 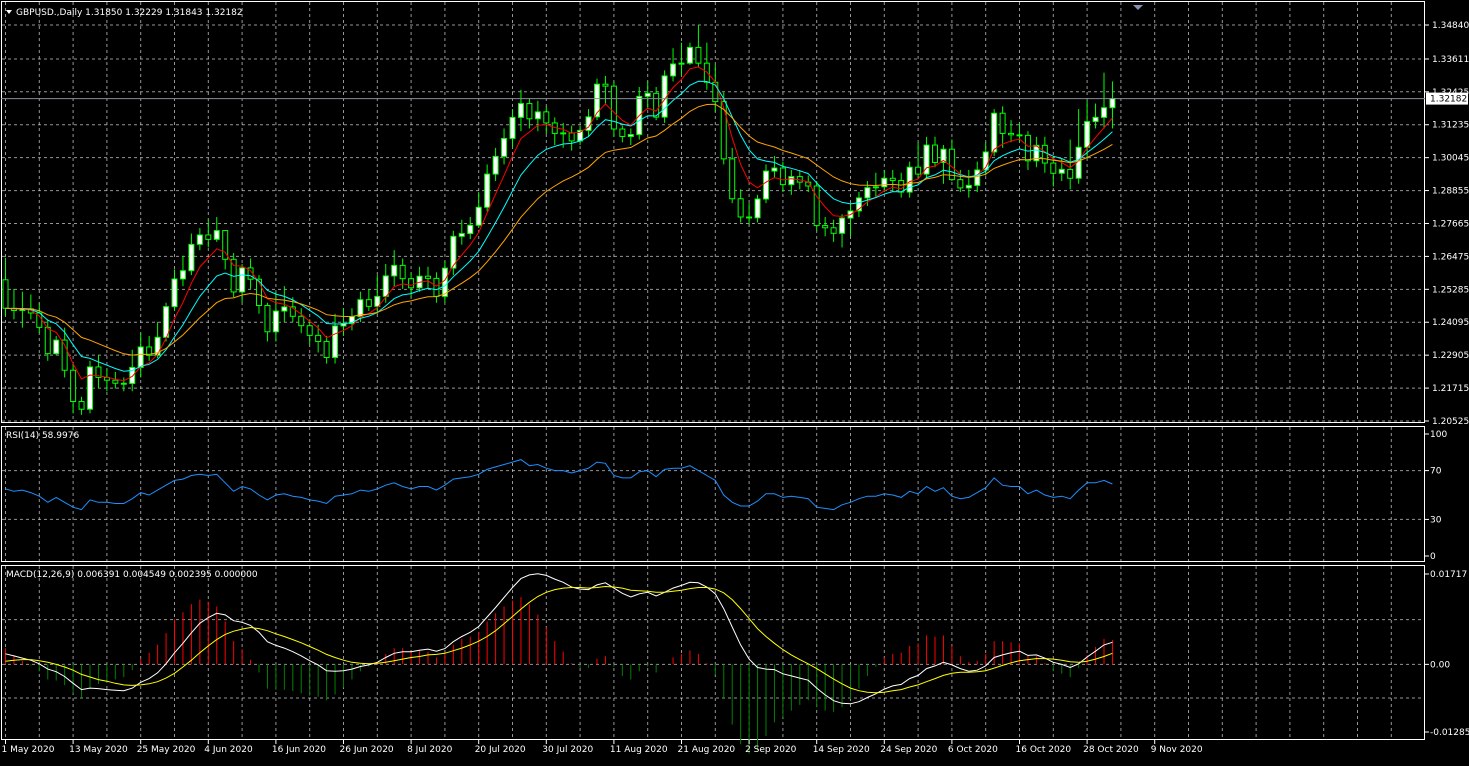 I want to click on y-tick-label: 1.31235, so click(x=1450, y=126).